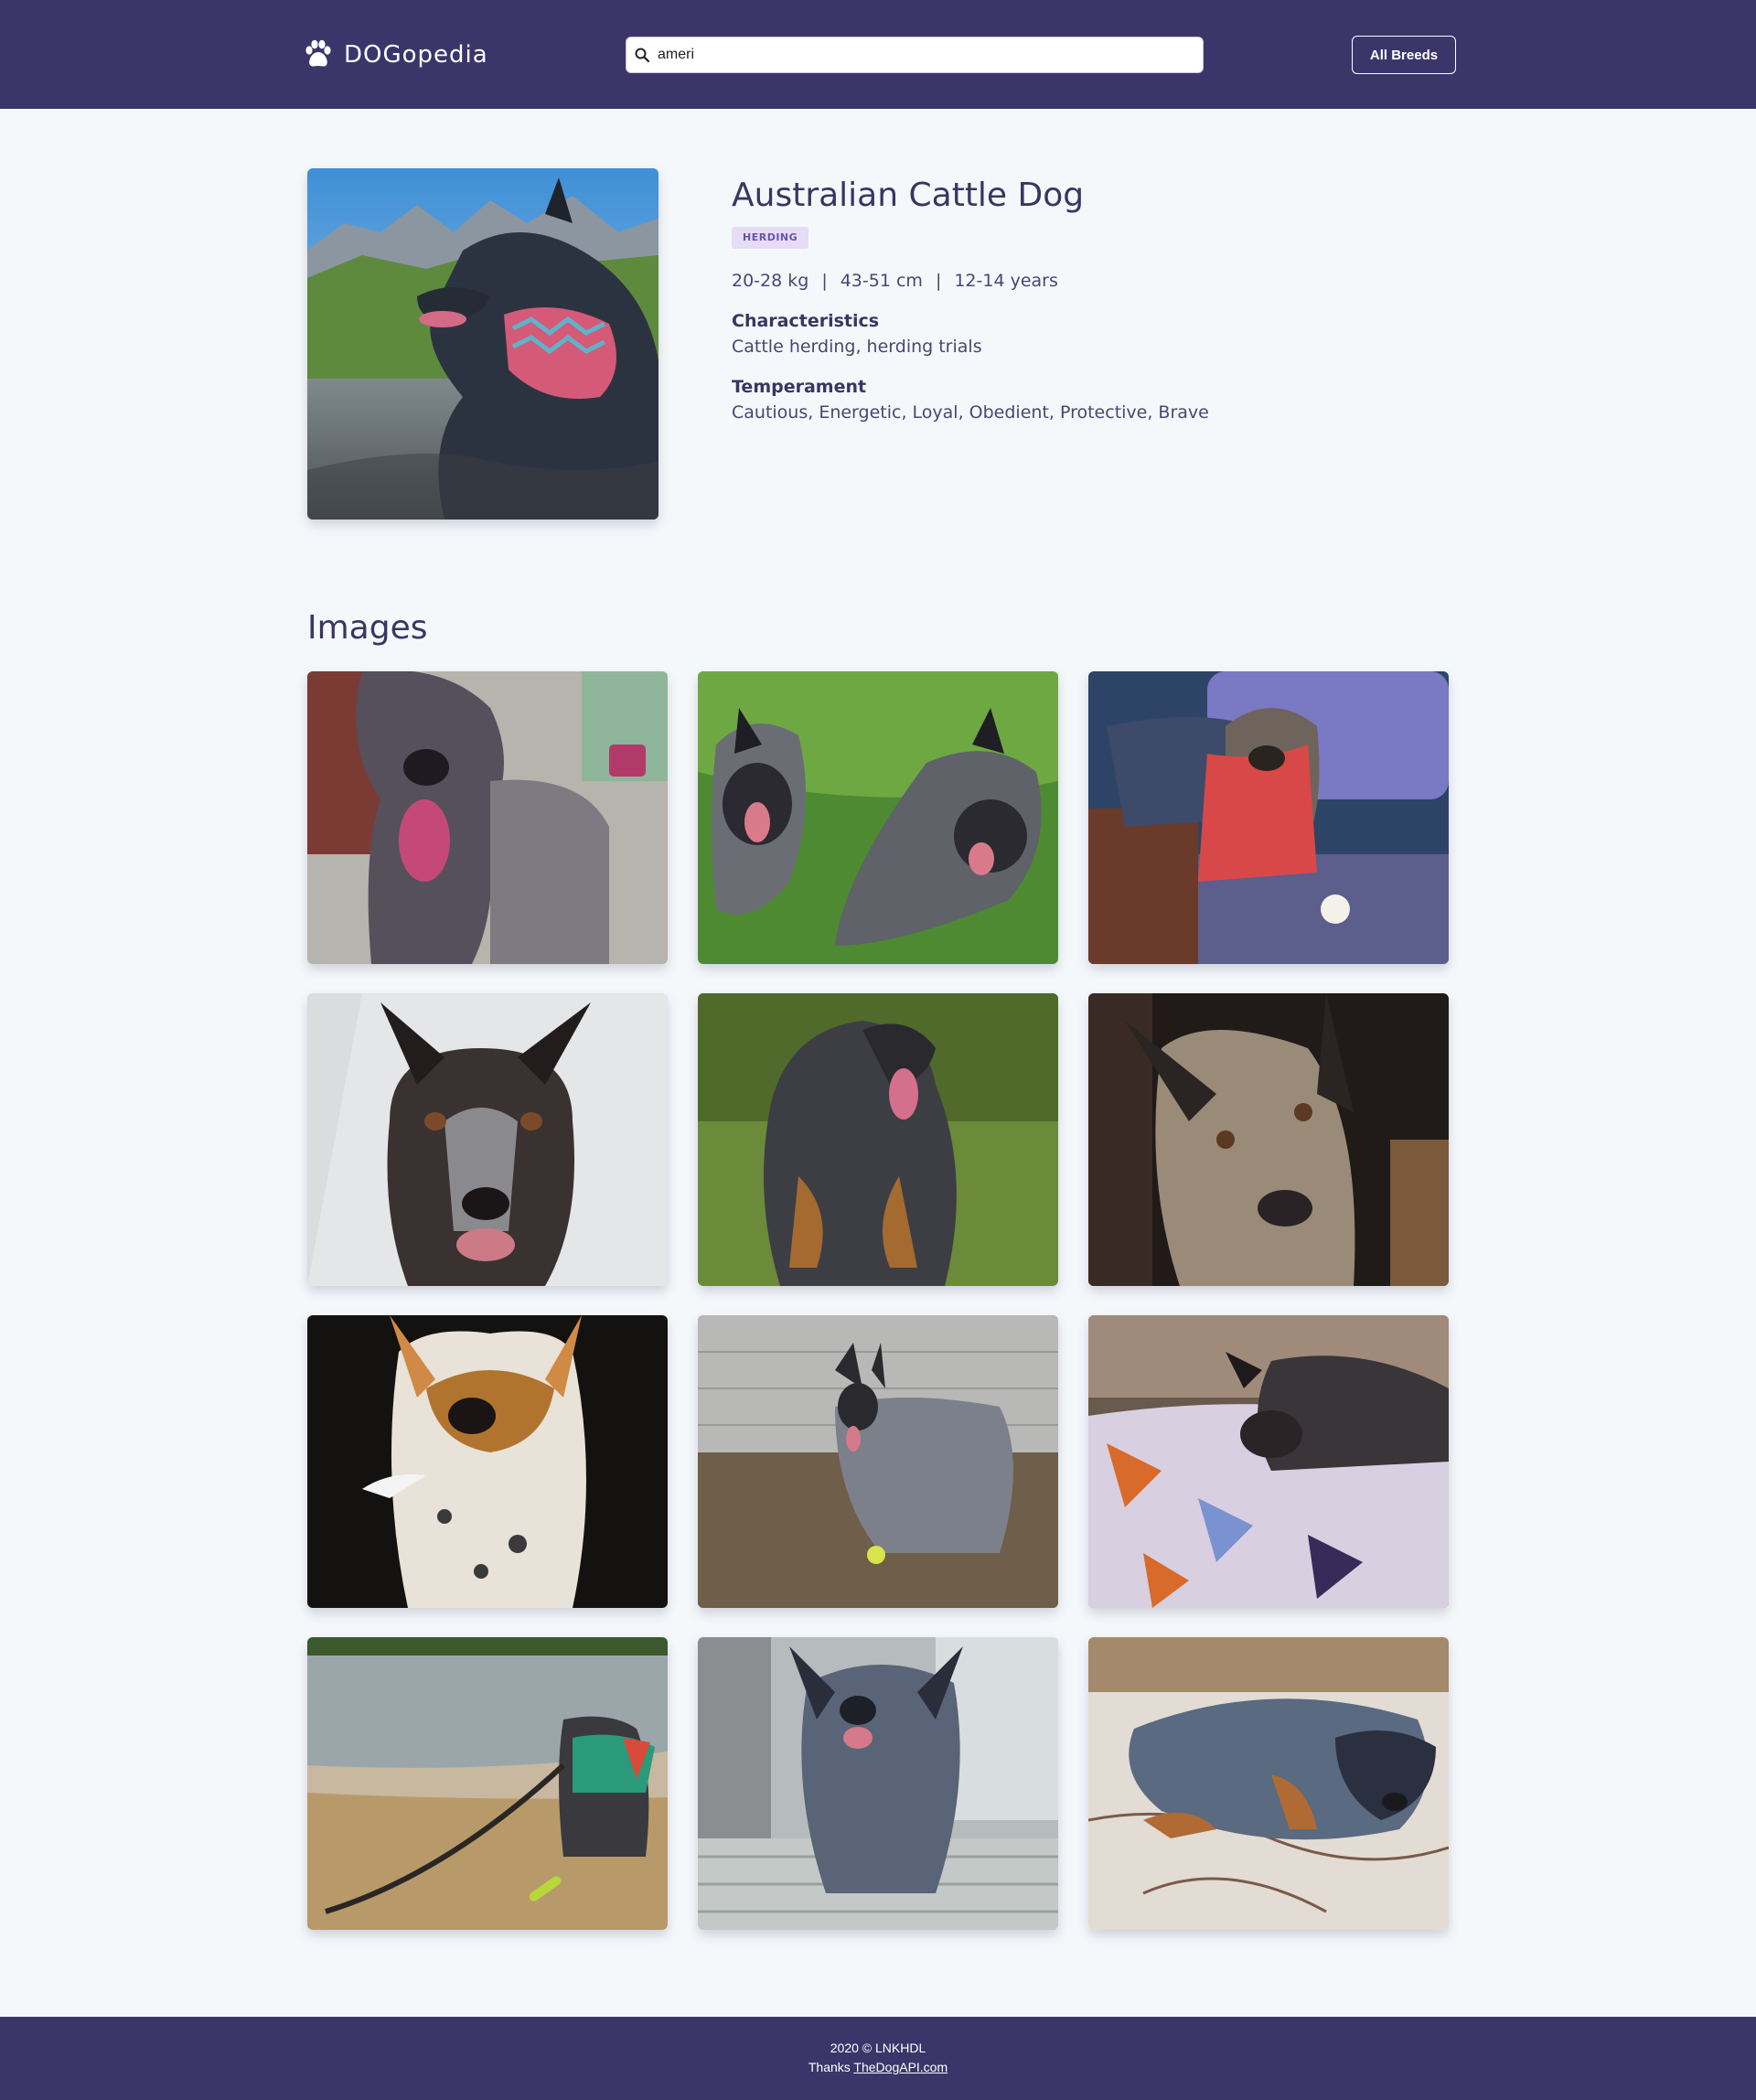  I want to click on paw-icon, so click(318, 53).